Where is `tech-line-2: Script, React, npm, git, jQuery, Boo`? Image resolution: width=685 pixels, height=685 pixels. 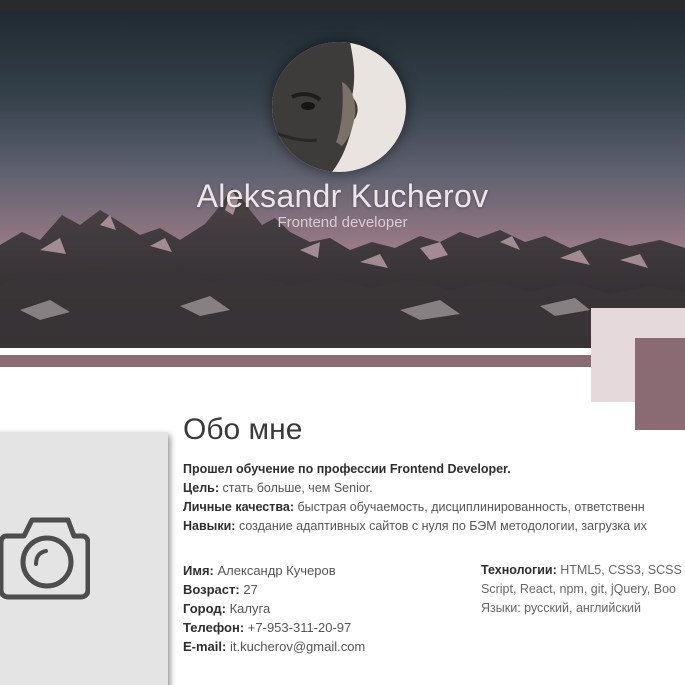
tech-line-2: Script, React, npm, git, jQuery, Boo is located at coordinates (578, 589).